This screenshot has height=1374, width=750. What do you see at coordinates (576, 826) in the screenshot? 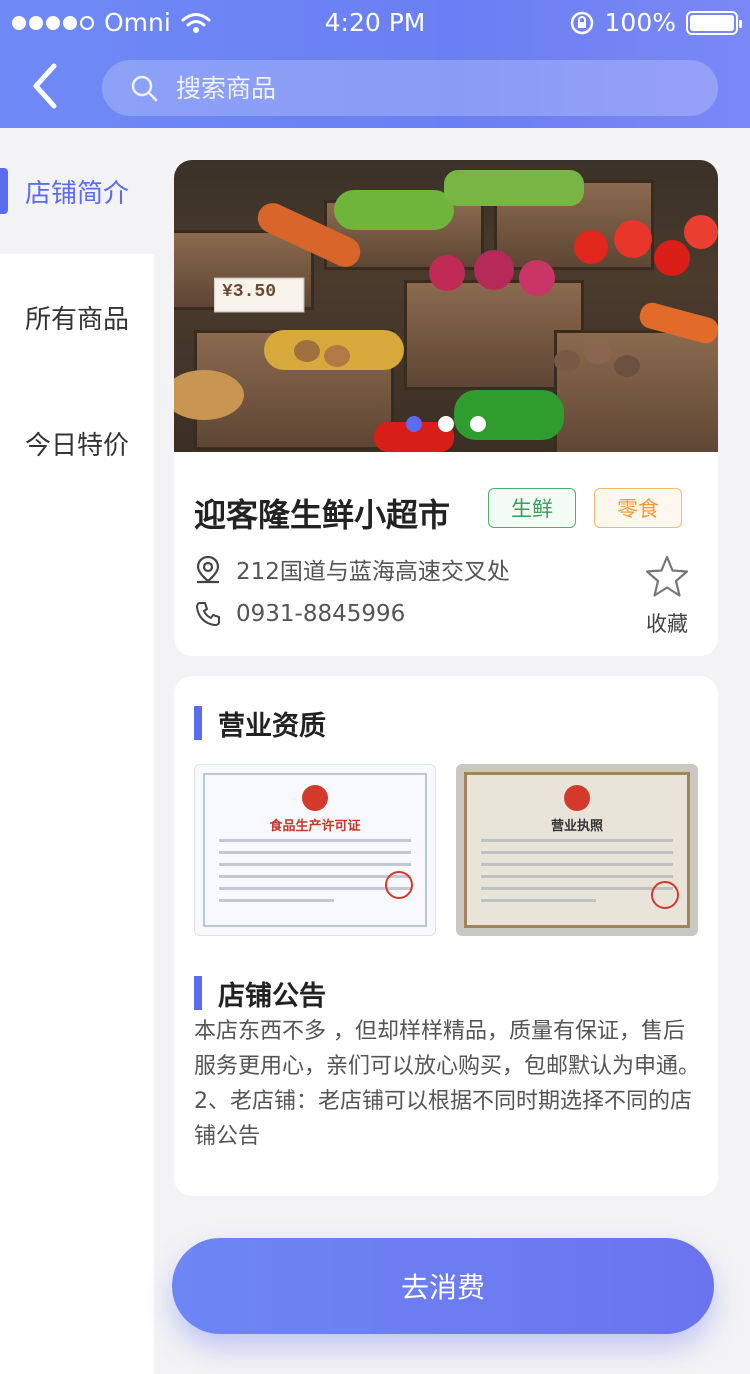
I see `certificate-title: 营业执照` at bounding box center [576, 826].